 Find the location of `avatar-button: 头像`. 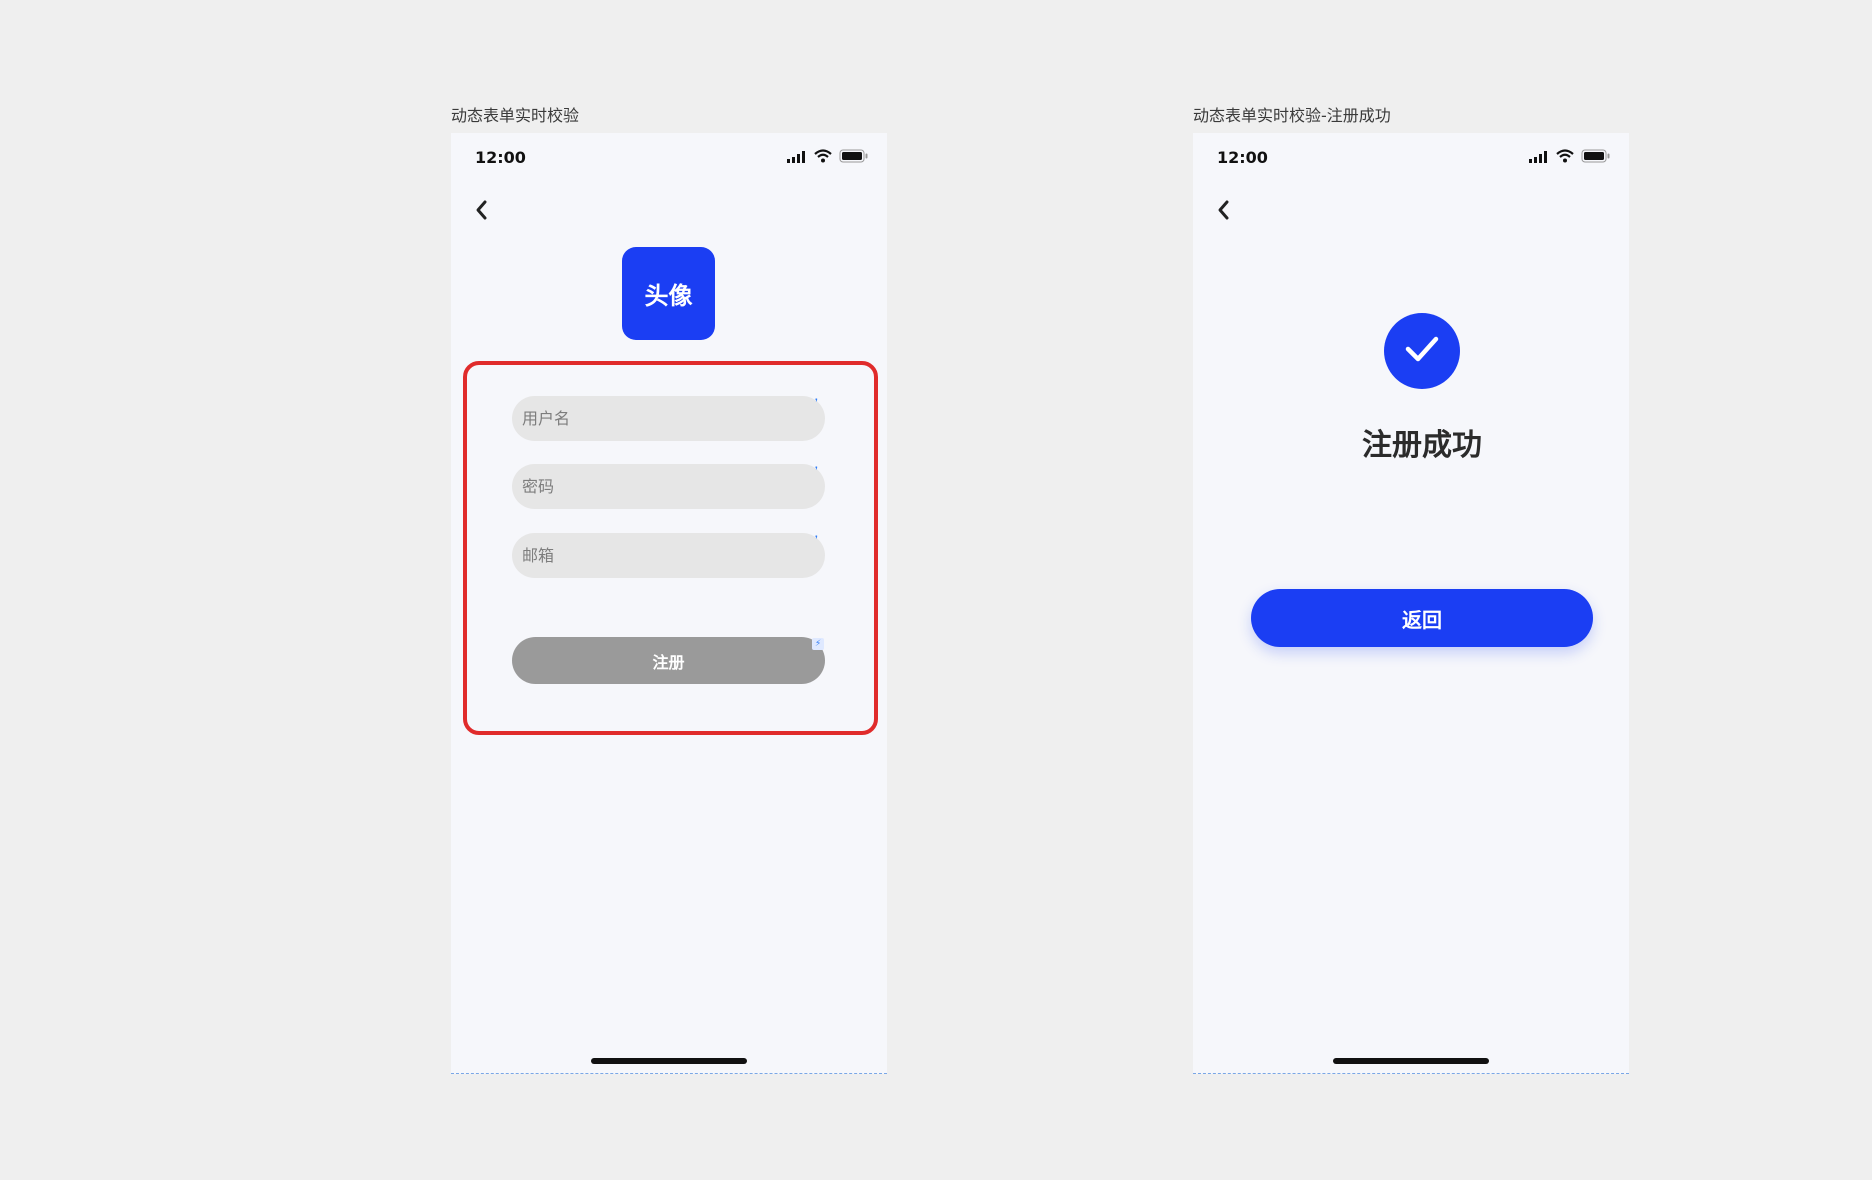

avatar-button: 头像 is located at coordinates (668, 293).